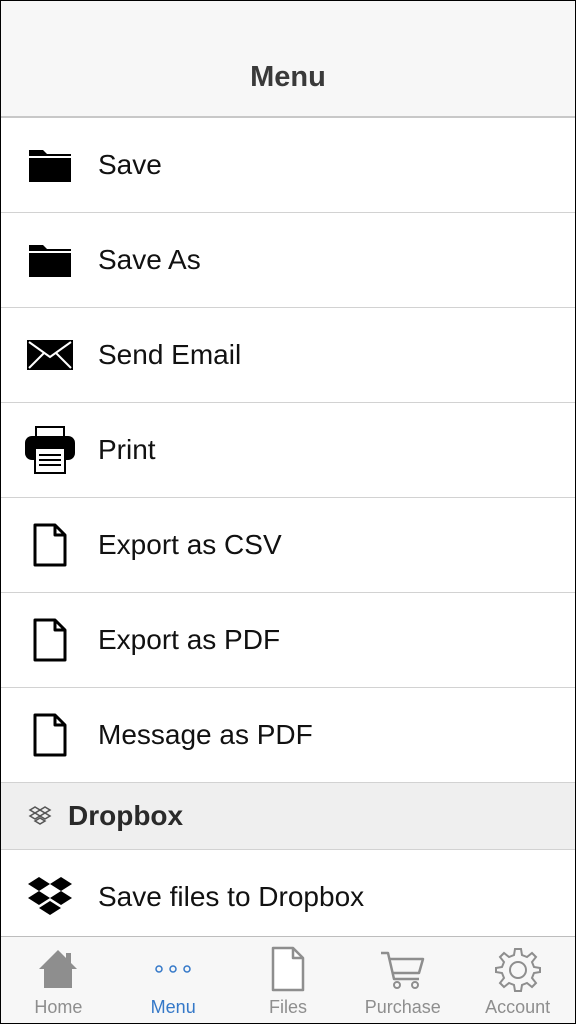 The width and height of the screenshot is (576, 1024). Describe the element at coordinates (58, 969) in the screenshot. I see `home-icon` at that location.